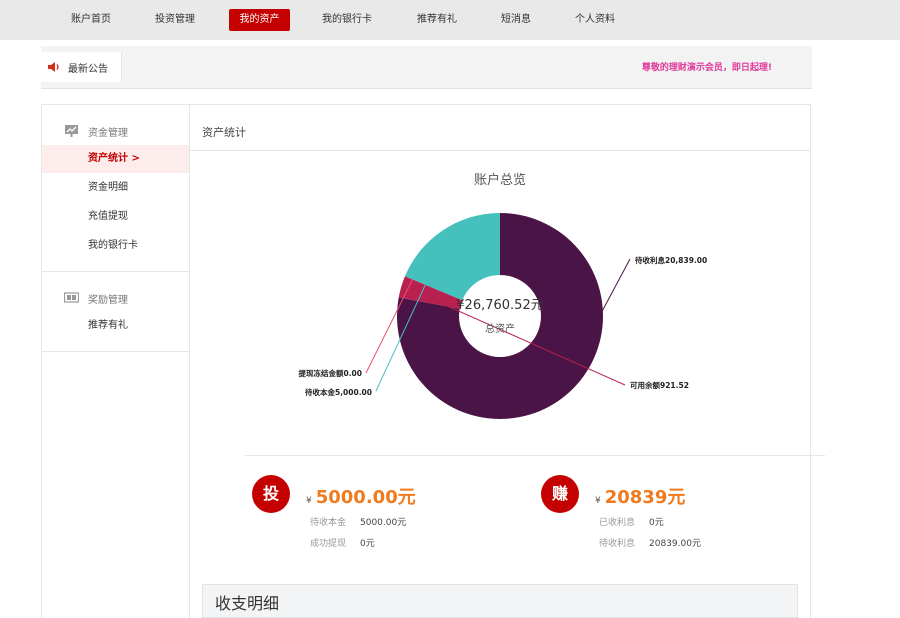  I want to click on nav-item-profile: 个人资料, so click(595, 20).